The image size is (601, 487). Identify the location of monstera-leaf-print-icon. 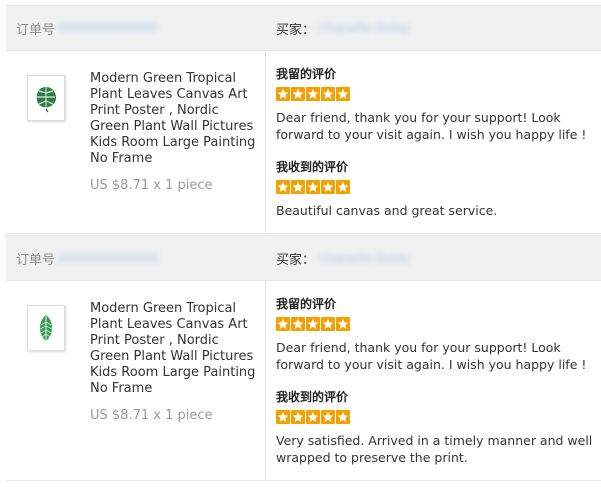
(46, 100).